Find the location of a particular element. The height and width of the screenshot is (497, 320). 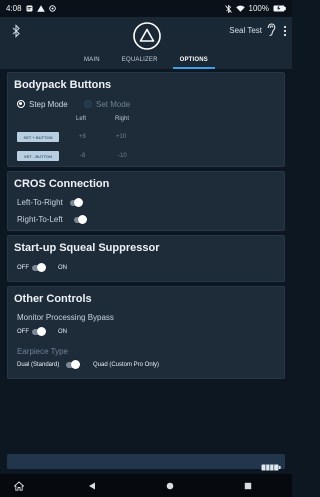

app-header: Seal Test MAIN EQUALIZER OPTIONS is located at coordinates (146, 43).